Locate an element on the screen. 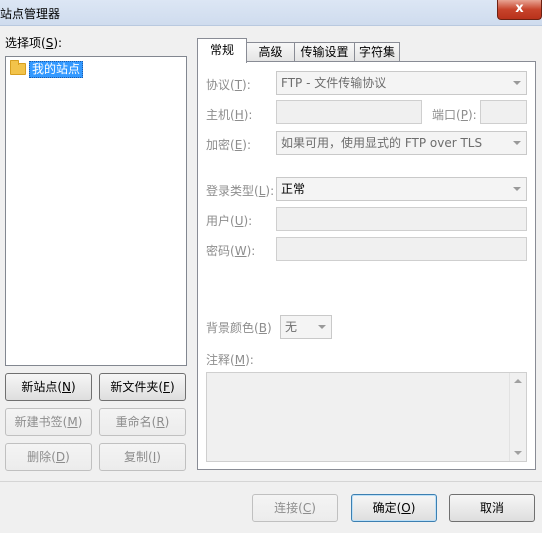  password-label: 密码(W): is located at coordinates (231, 251).